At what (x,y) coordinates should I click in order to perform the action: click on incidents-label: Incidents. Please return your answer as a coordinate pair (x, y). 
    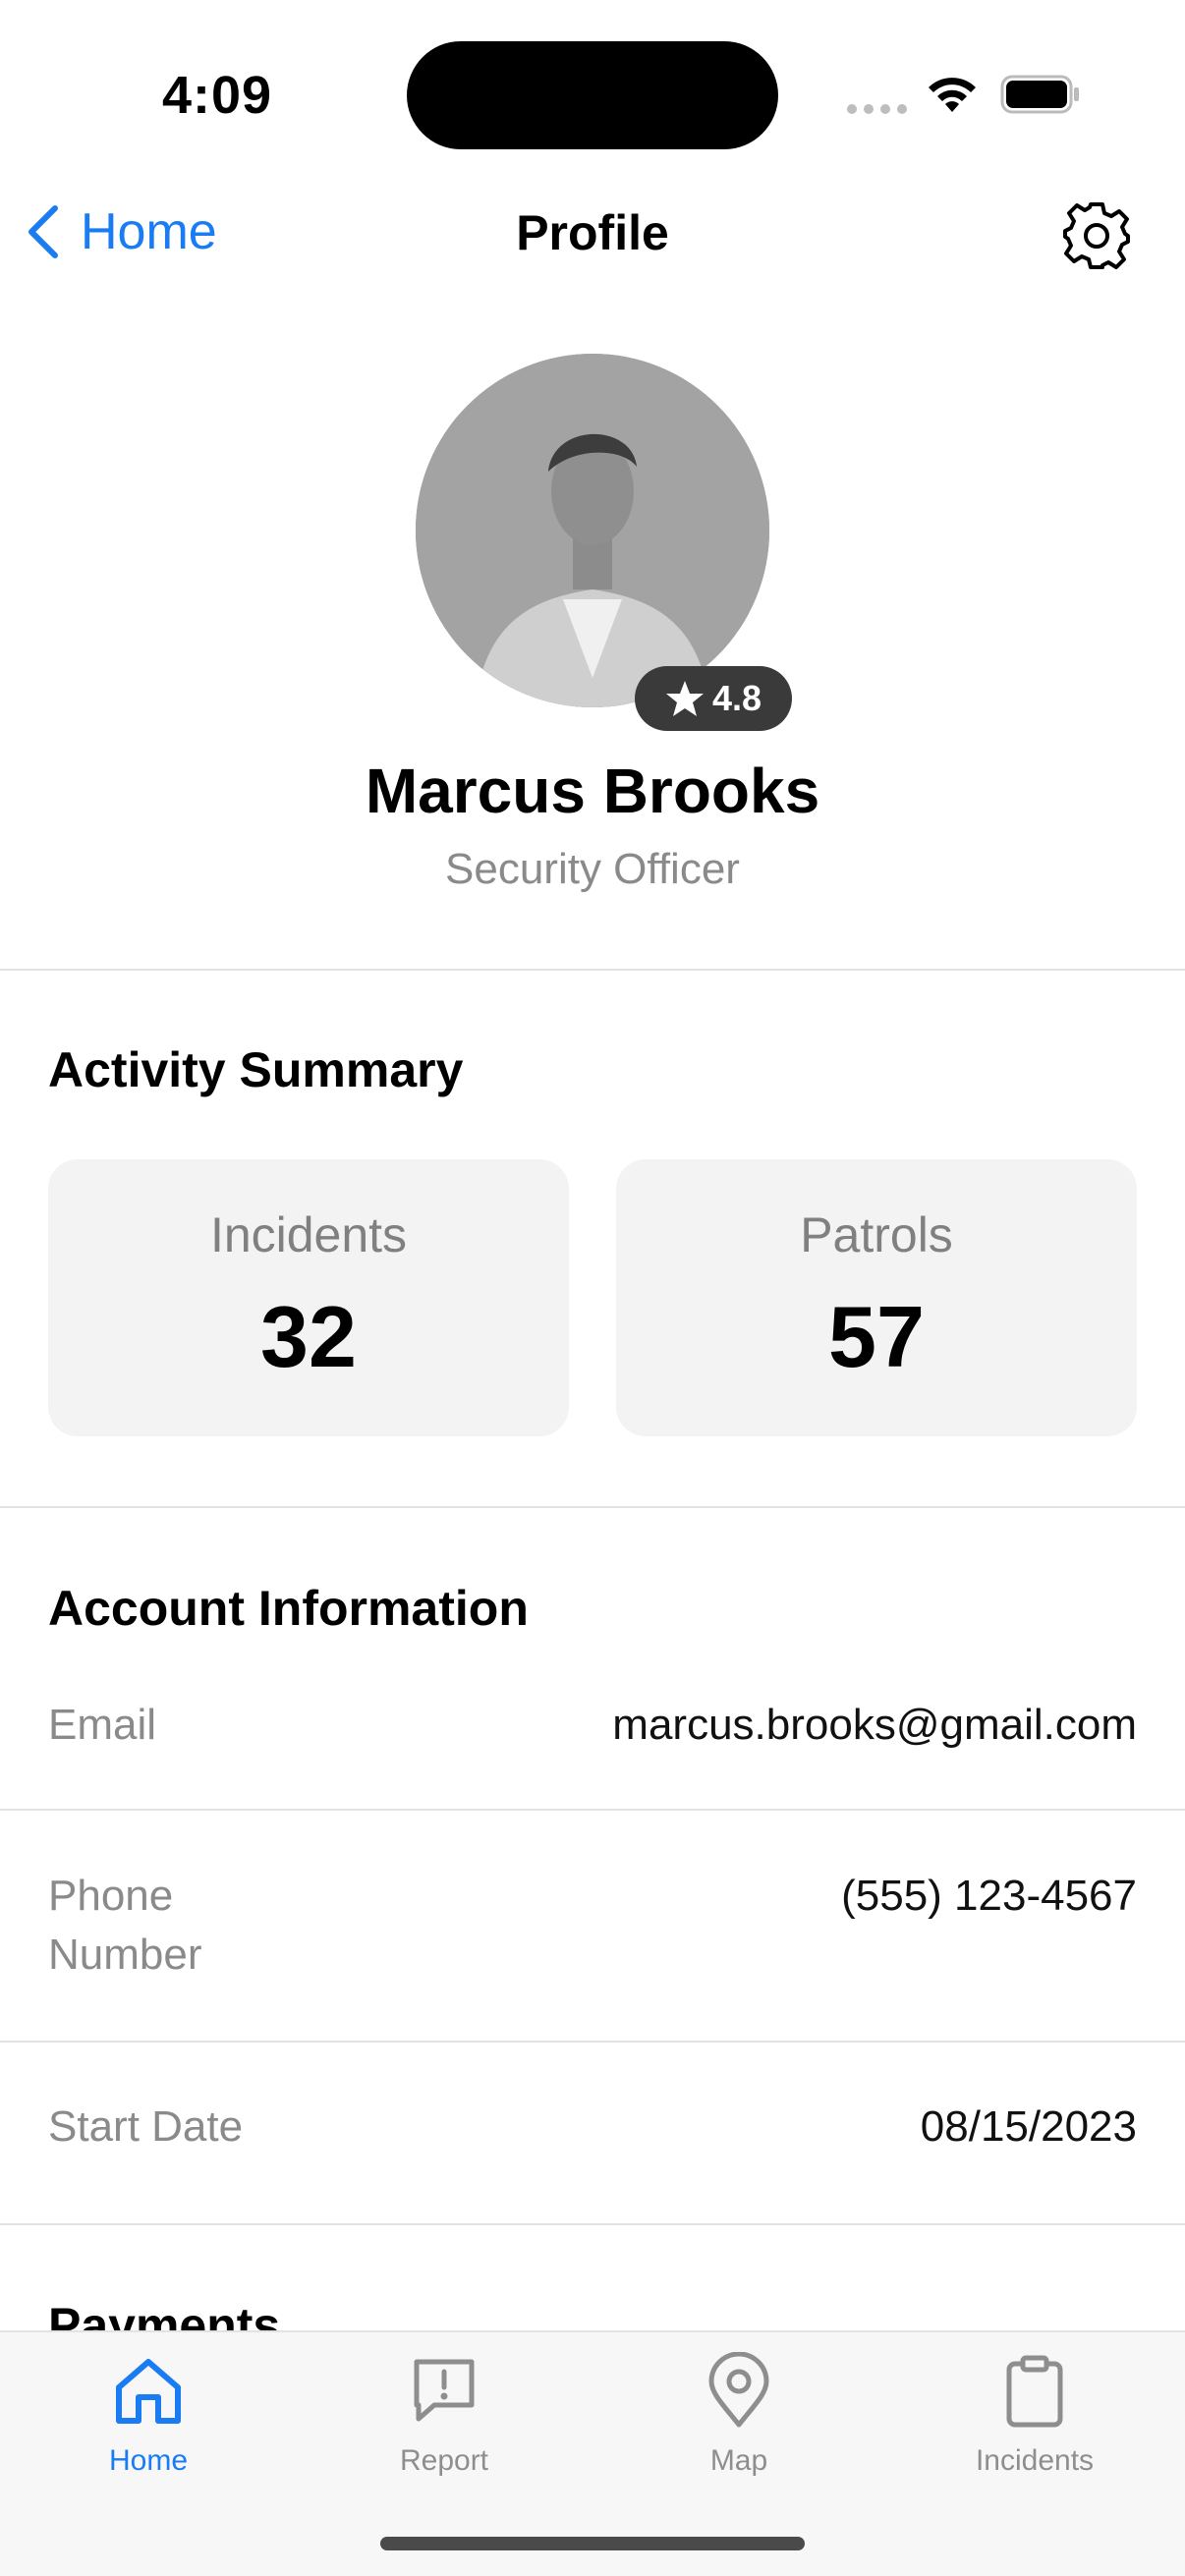
    Looking at the image, I should click on (309, 1234).